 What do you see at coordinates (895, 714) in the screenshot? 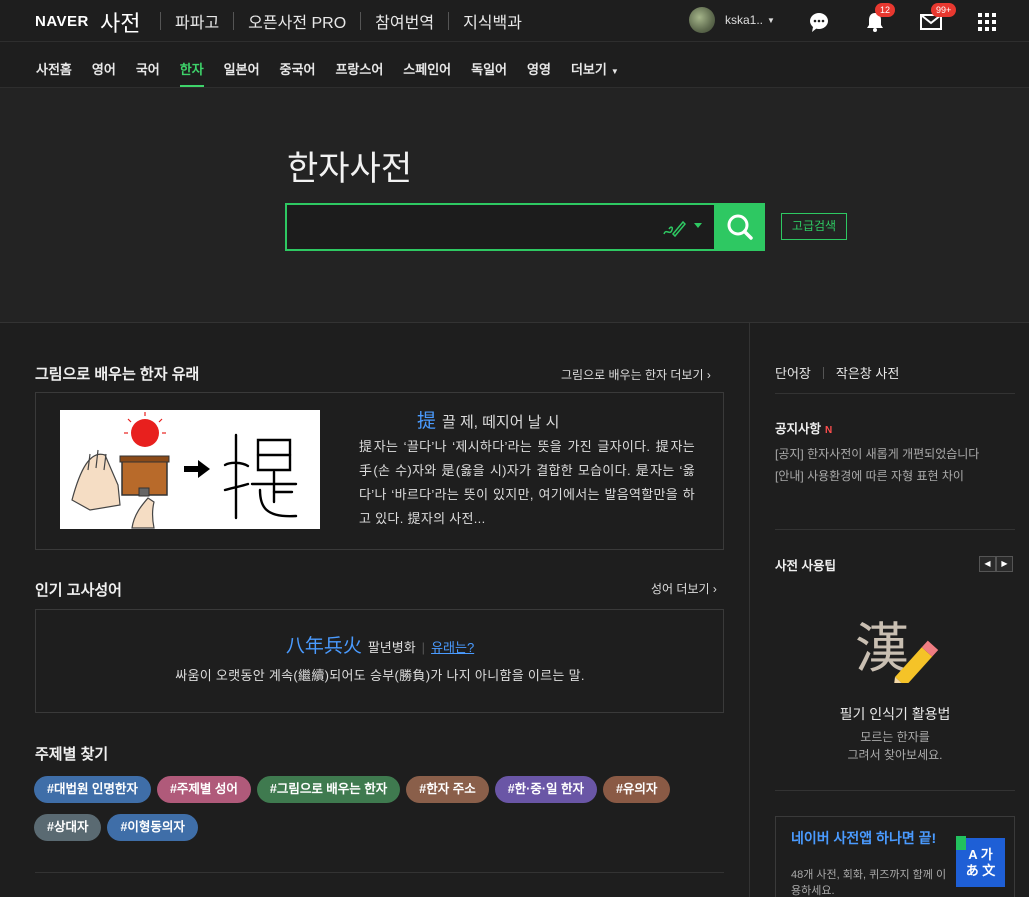
I see `tip-name: 필기 인식기 활용법` at bounding box center [895, 714].